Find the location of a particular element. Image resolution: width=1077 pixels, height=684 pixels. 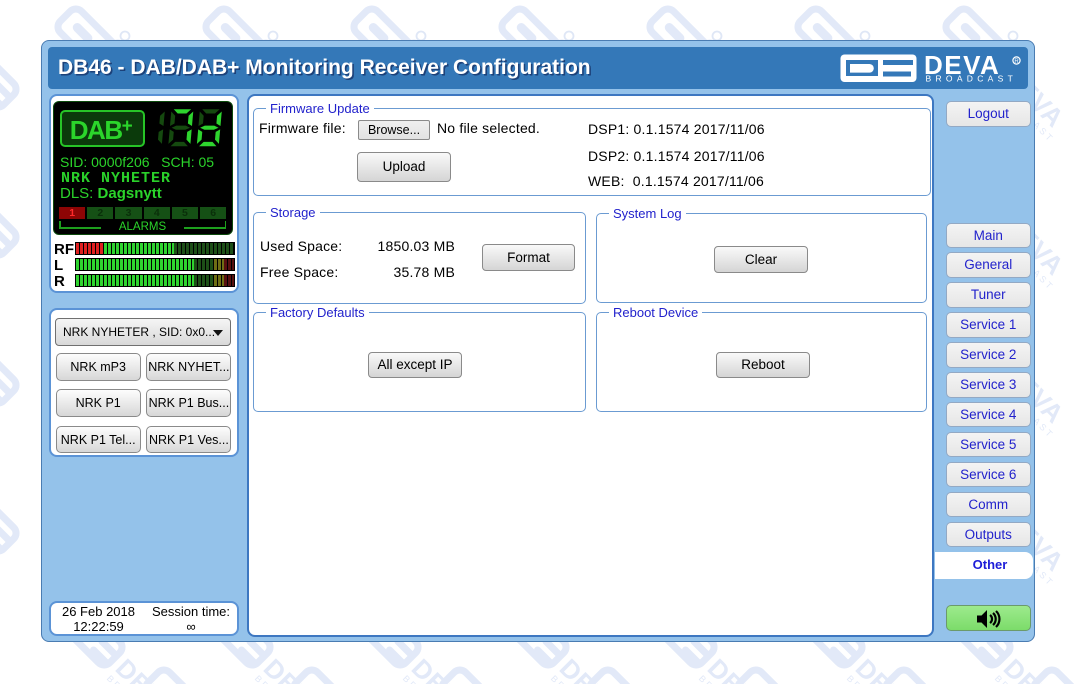

svg-text: R is located at coordinates (1016, 62).